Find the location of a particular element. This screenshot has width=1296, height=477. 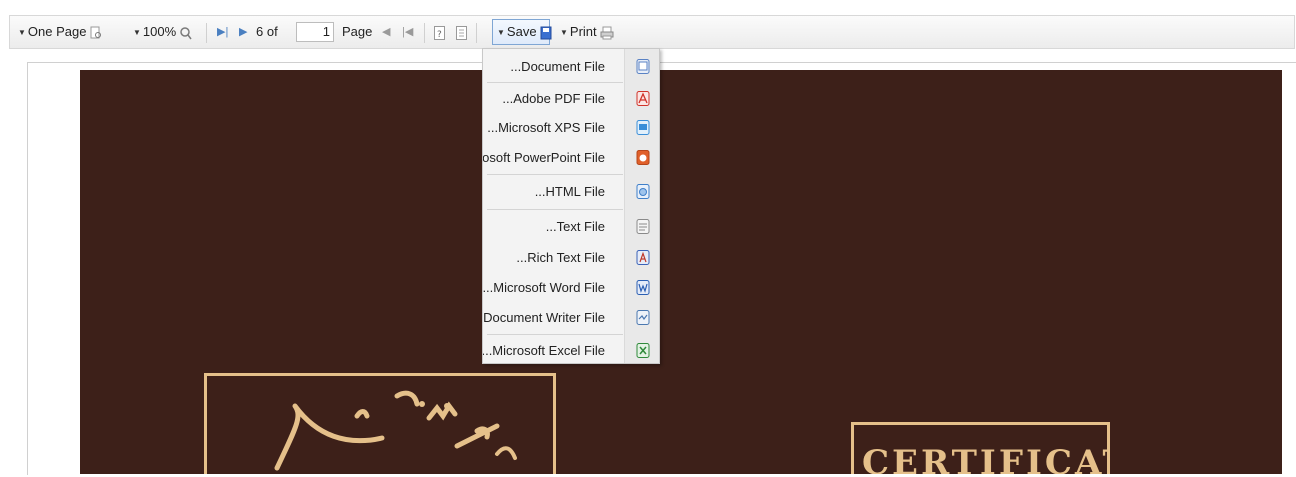

save-dropdown-button: ▼ Save is located at coordinates (522, 32).